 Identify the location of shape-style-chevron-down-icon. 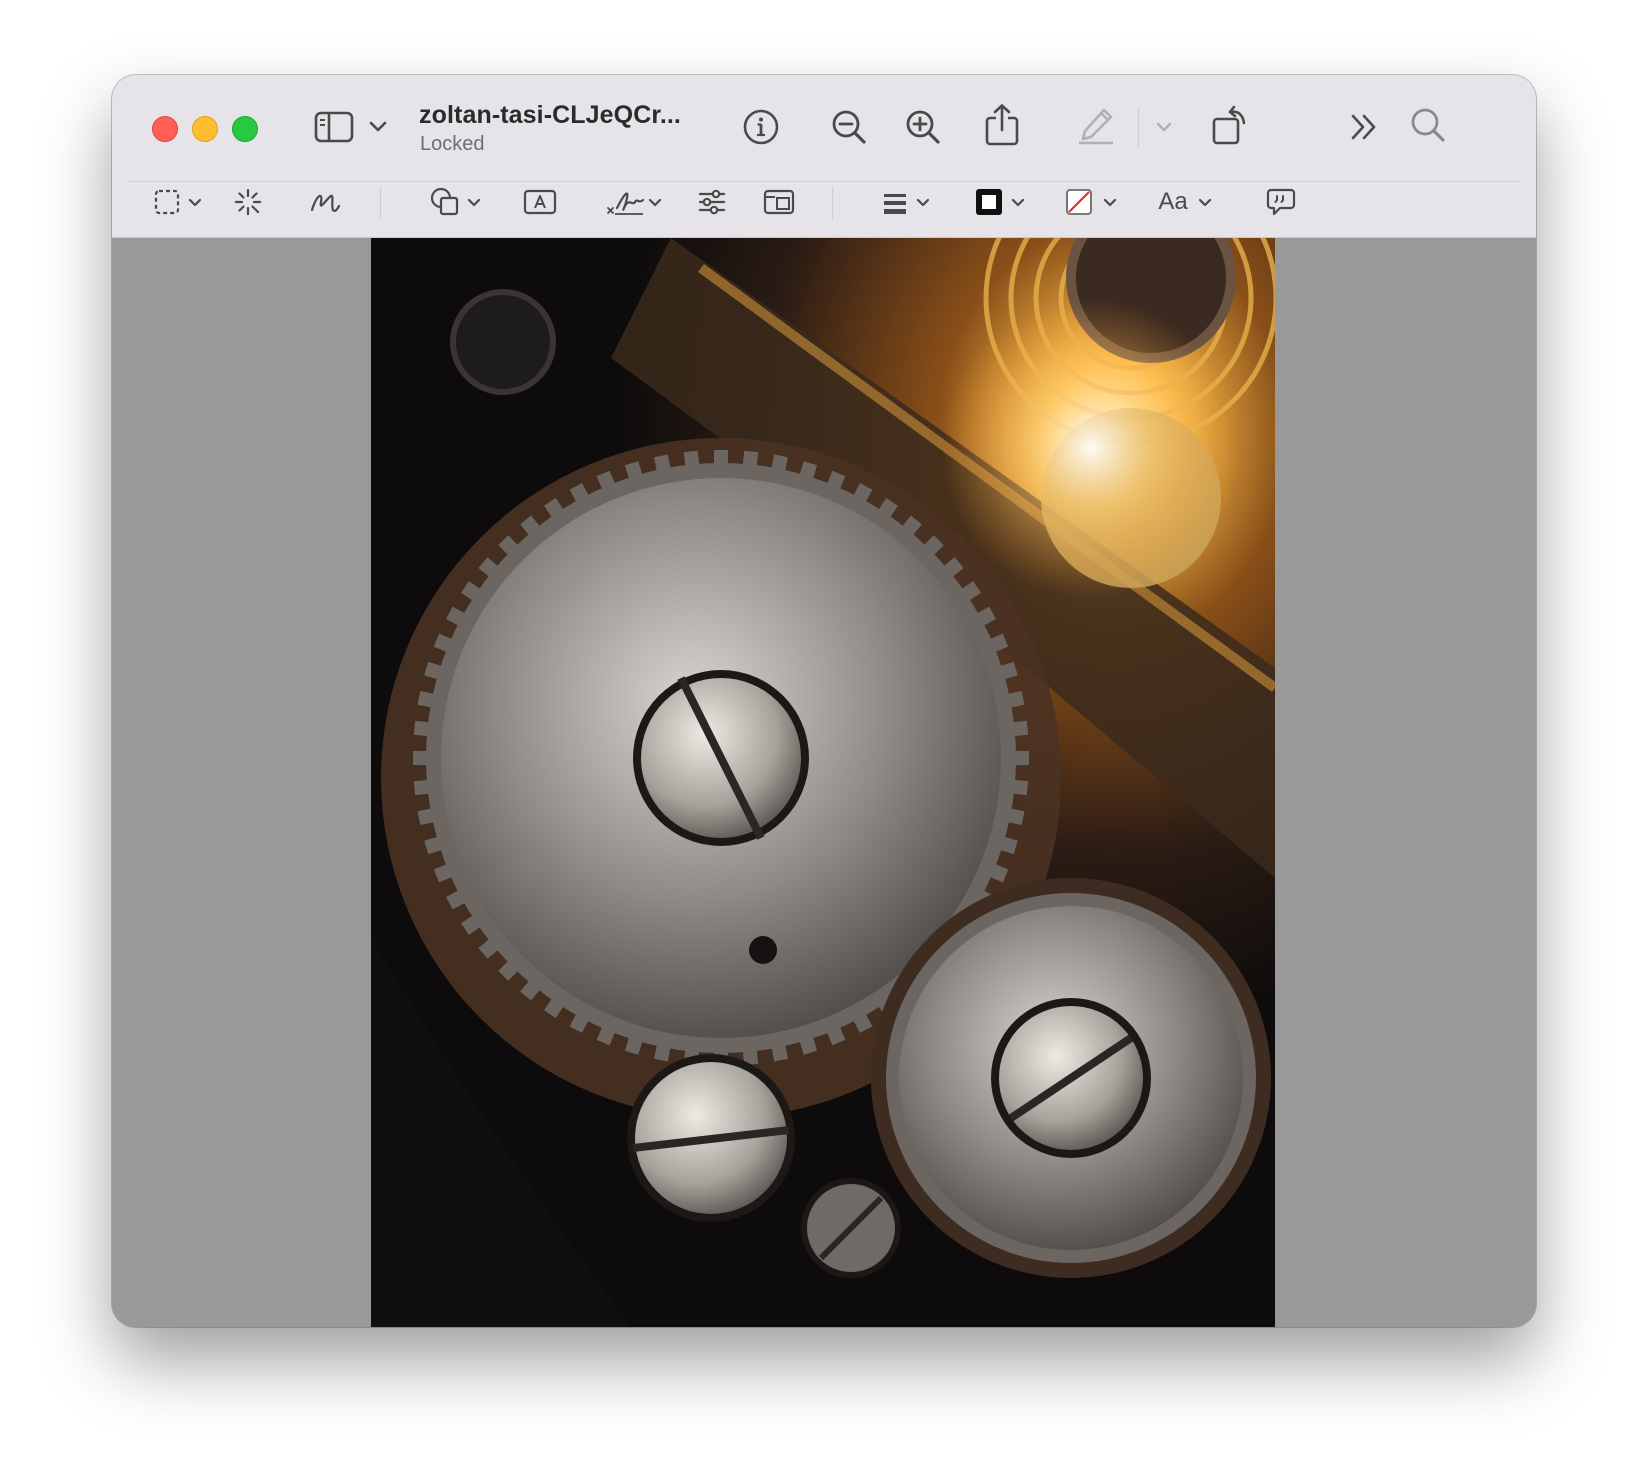
(923, 202).